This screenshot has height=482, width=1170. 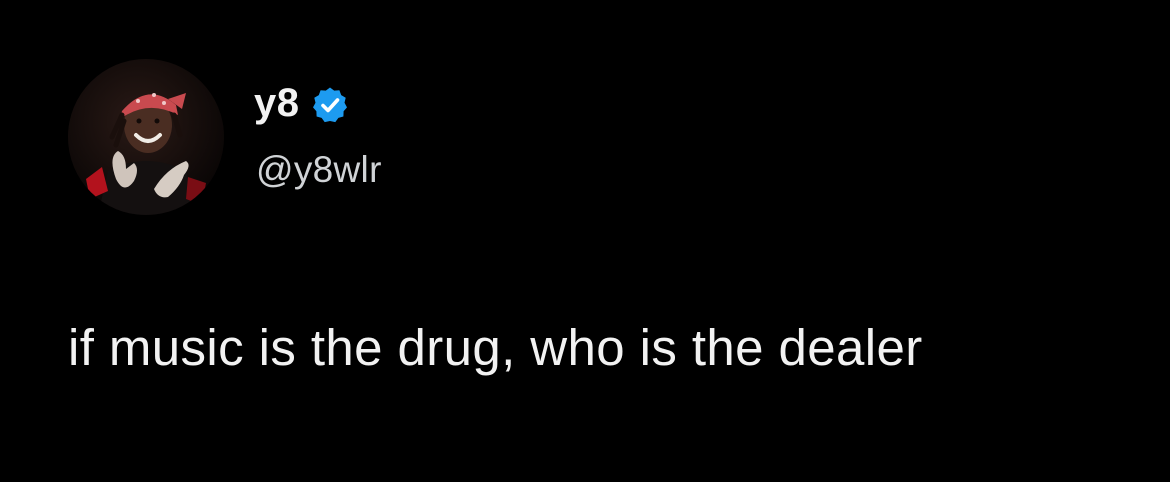 I want to click on avatar, so click(x=146, y=137).